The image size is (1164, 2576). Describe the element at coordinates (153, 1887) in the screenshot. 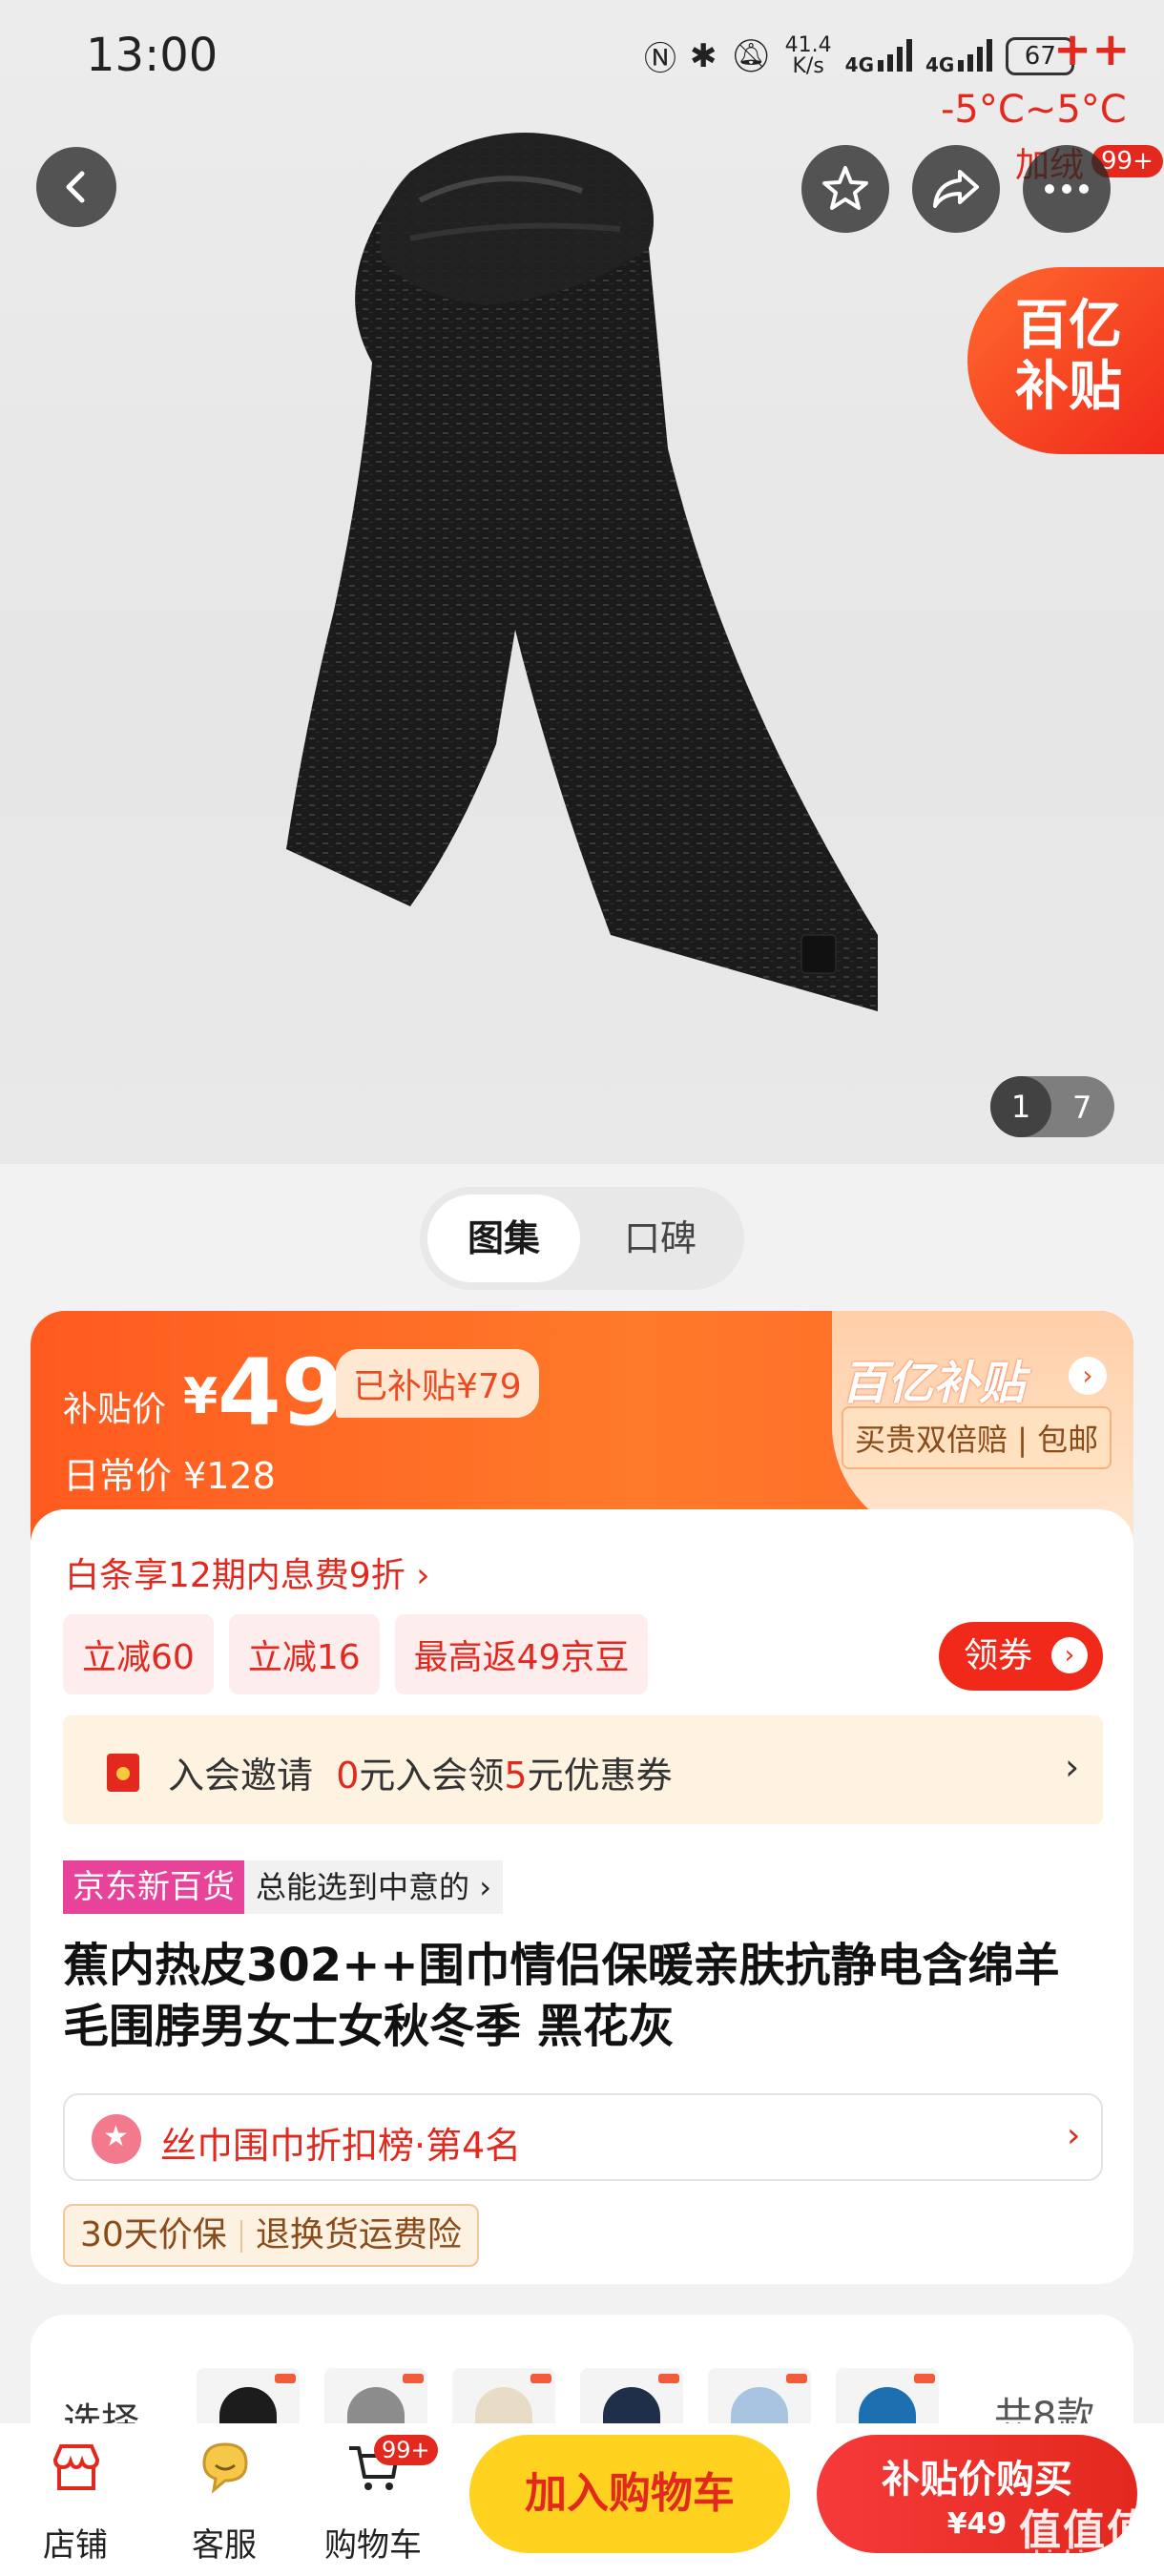

I see `jd-new-store-label: 京东新百货` at that location.